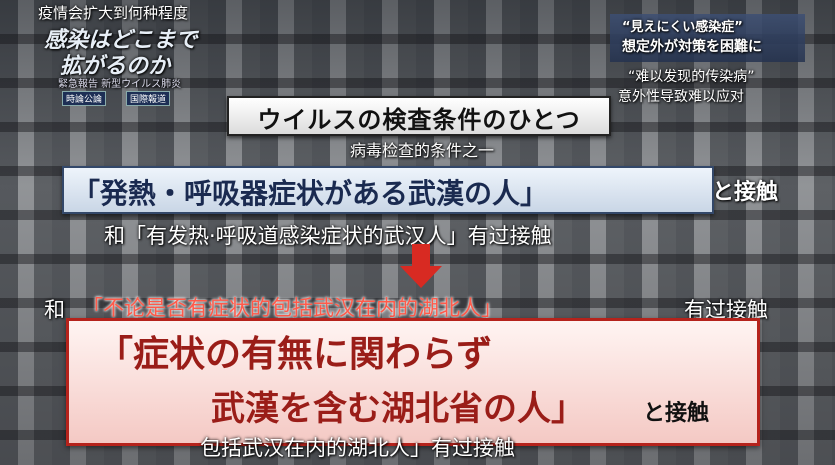 Image resolution: width=835 pixels, height=465 pixels. I want to click on program-badge: 国際報道, so click(148, 98).